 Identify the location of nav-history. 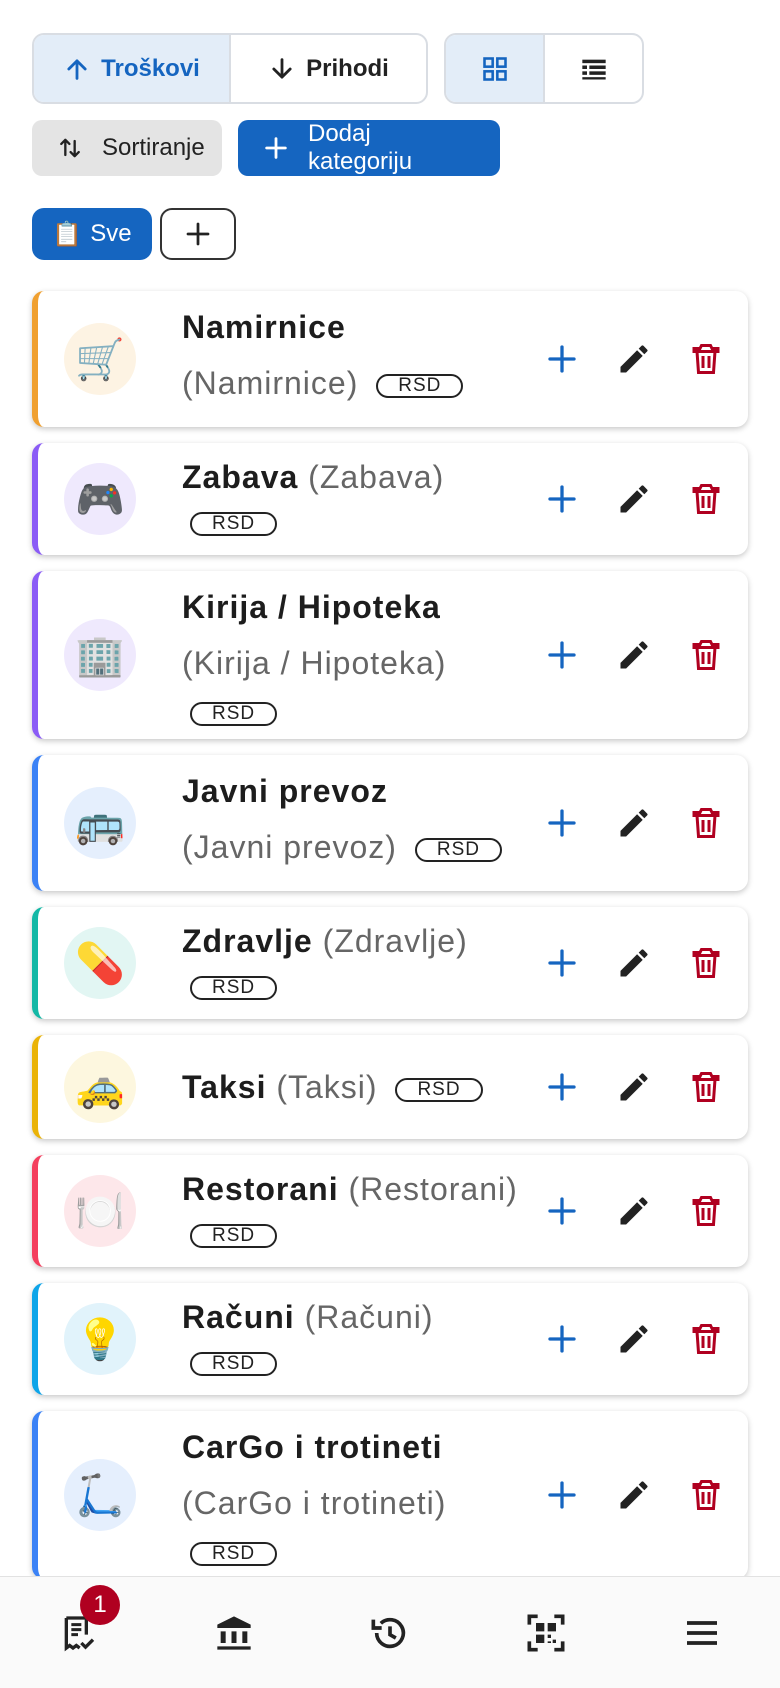
(390, 1632).